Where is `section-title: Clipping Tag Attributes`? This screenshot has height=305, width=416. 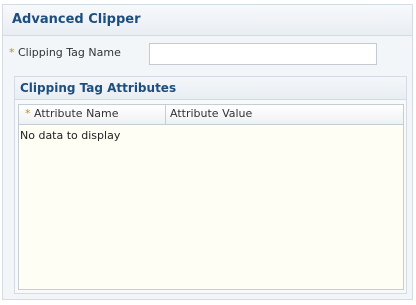
section-title: Clipping Tag Attributes is located at coordinates (98, 88).